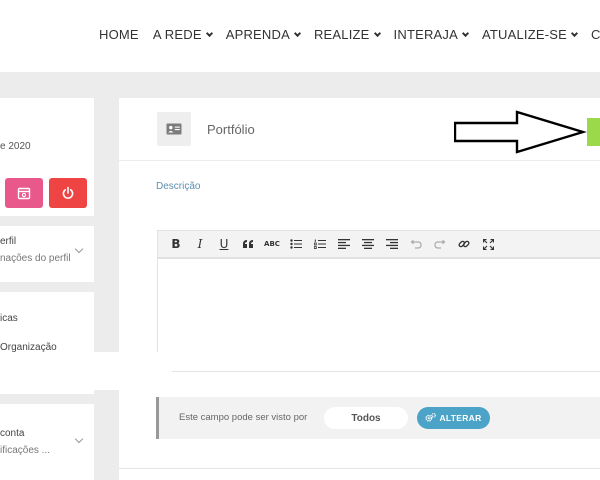  I want to click on visibility-label: Este campo pode ser visto por, so click(243, 417).